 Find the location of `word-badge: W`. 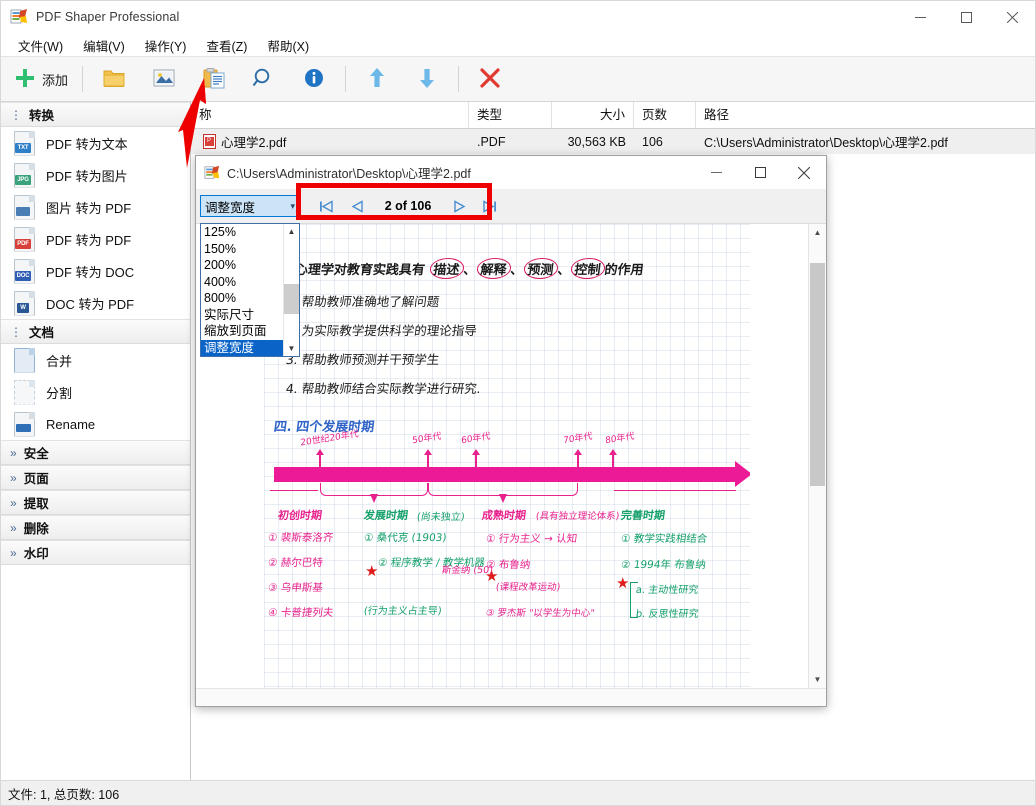

word-badge: W is located at coordinates (23, 307).